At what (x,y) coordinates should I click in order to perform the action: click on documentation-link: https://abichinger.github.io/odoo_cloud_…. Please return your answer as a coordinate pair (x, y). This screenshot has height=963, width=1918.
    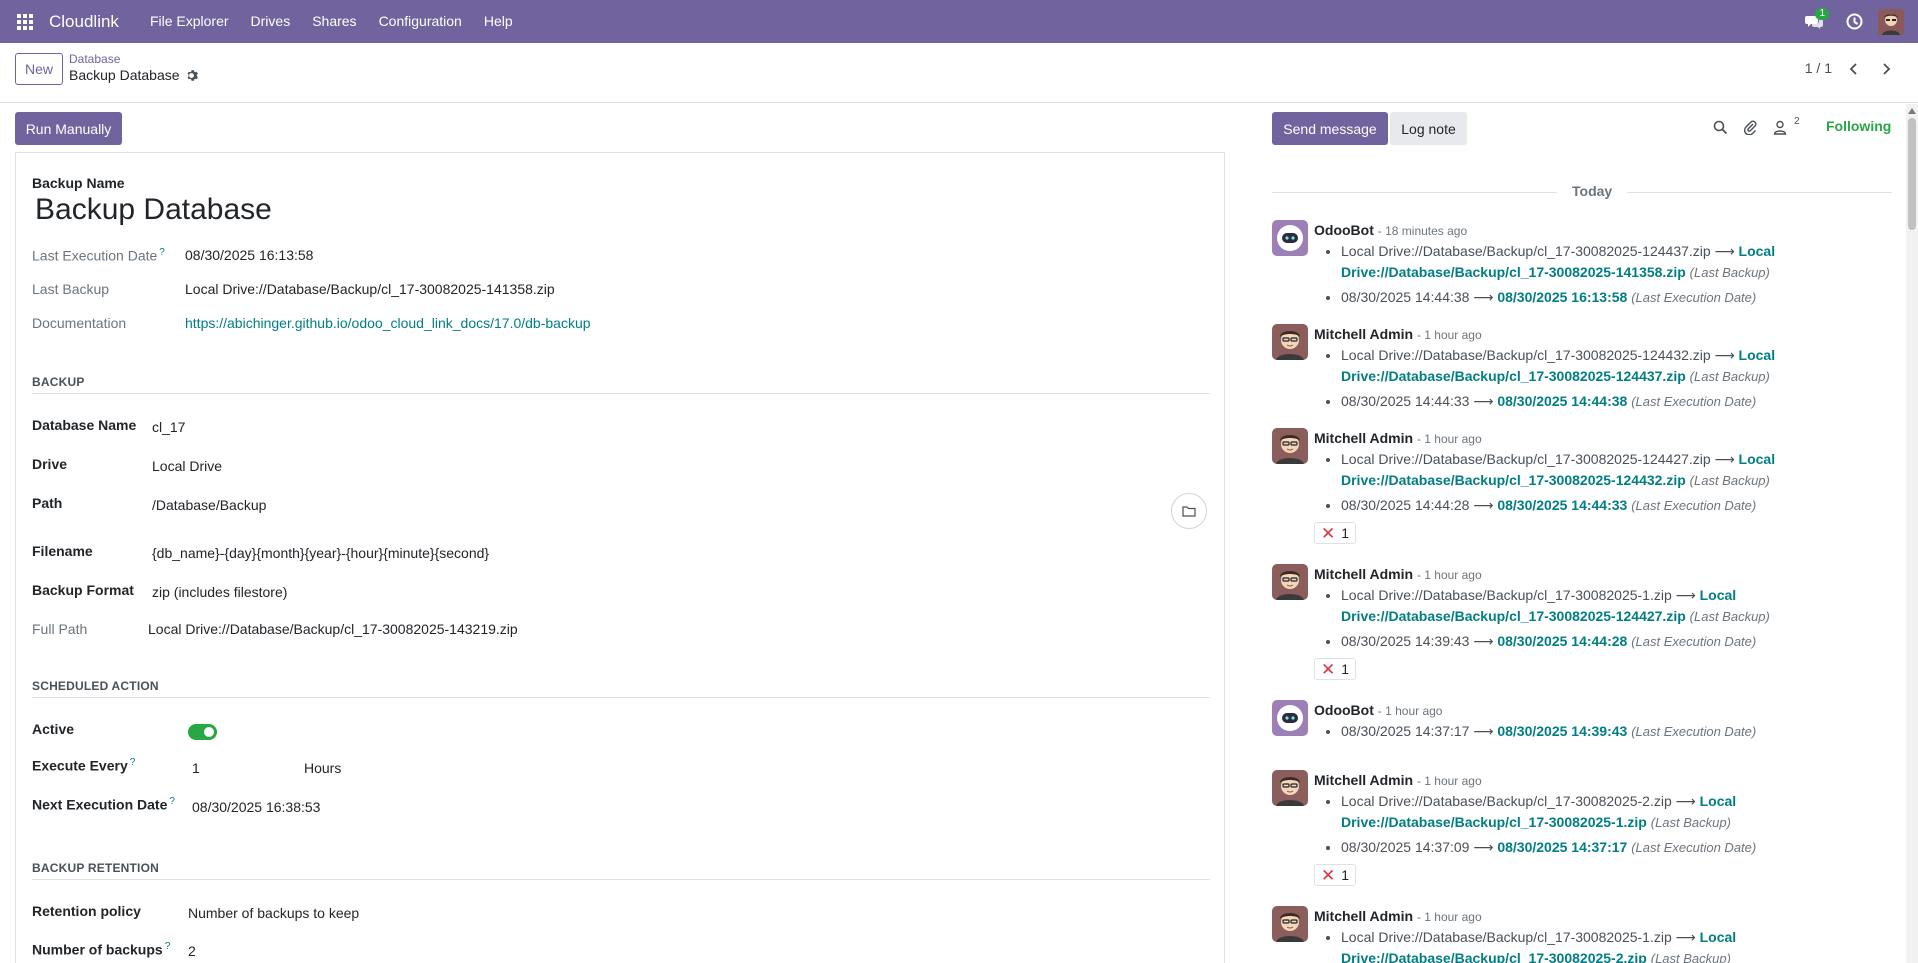
    Looking at the image, I should click on (388, 323).